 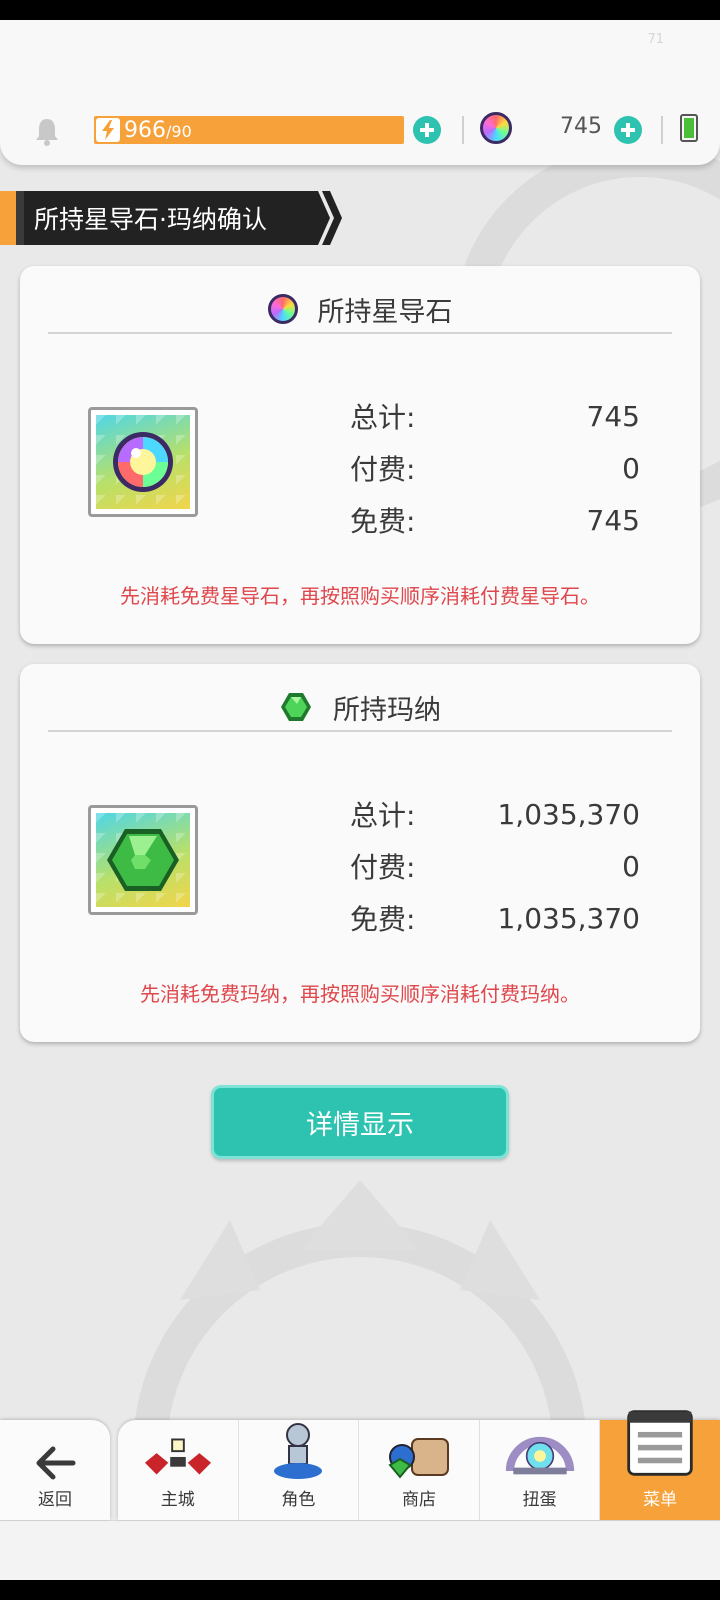 What do you see at coordinates (360, 1122) in the screenshot?
I see `detail-display-button: 详情显示` at bounding box center [360, 1122].